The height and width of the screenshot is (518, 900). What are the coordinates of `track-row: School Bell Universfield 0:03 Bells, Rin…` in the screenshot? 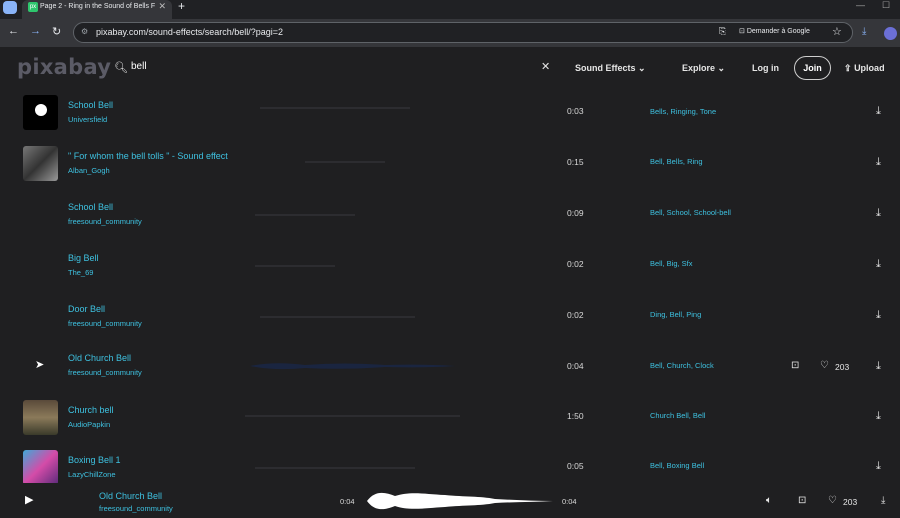 It's located at (450, 119).